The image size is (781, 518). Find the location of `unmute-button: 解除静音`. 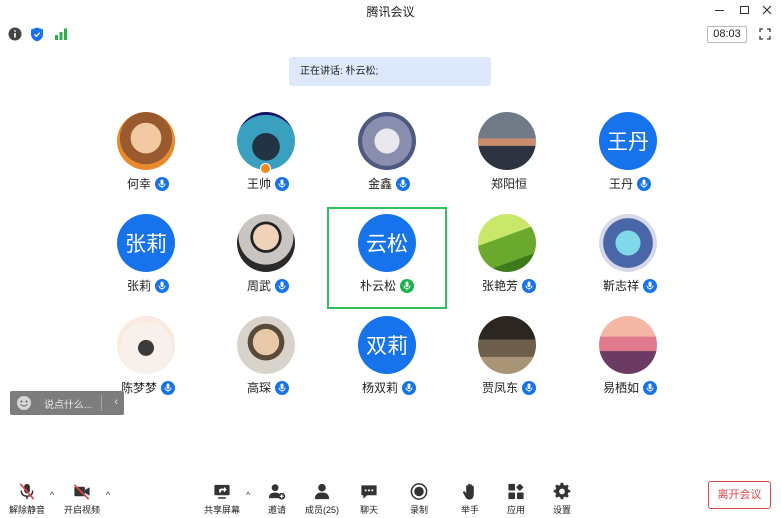

unmute-button: 解除静音 is located at coordinates (27, 499).